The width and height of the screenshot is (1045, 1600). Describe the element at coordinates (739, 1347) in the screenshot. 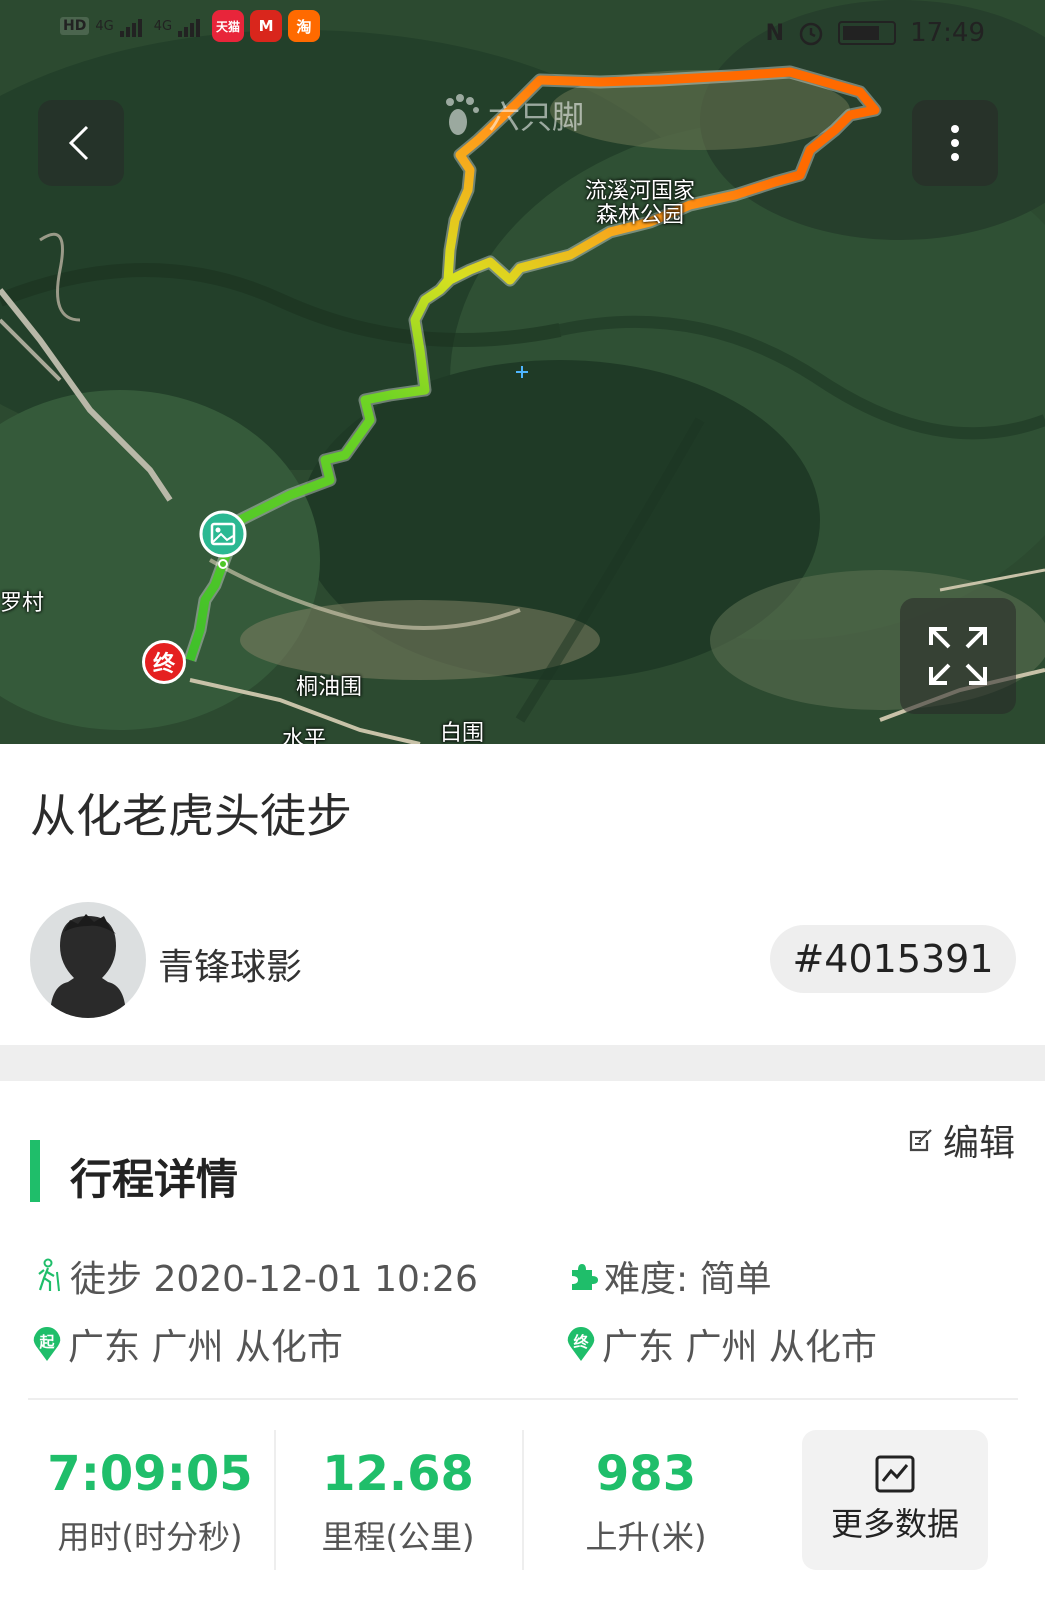

I see `end-location-text: 广东 广州 从化市` at that location.